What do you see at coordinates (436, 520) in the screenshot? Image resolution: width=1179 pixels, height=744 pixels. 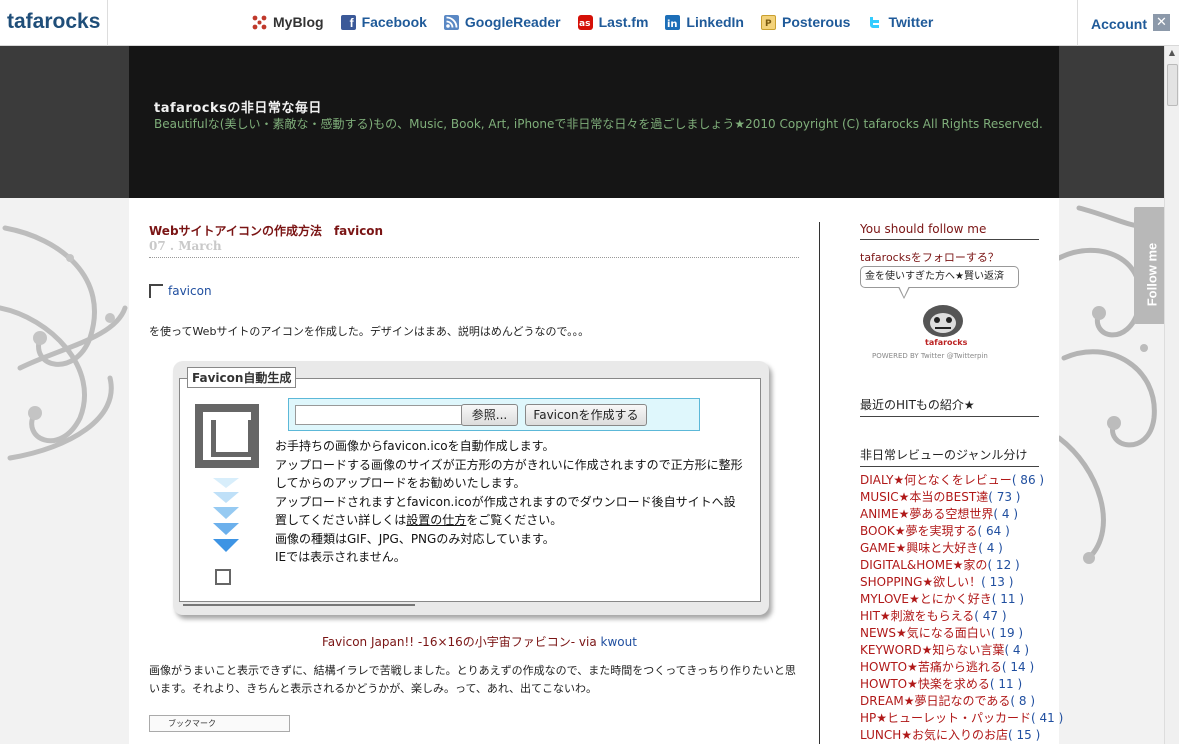 I see `install-guide-link: 設置の仕方` at bounding box center [436, 520].